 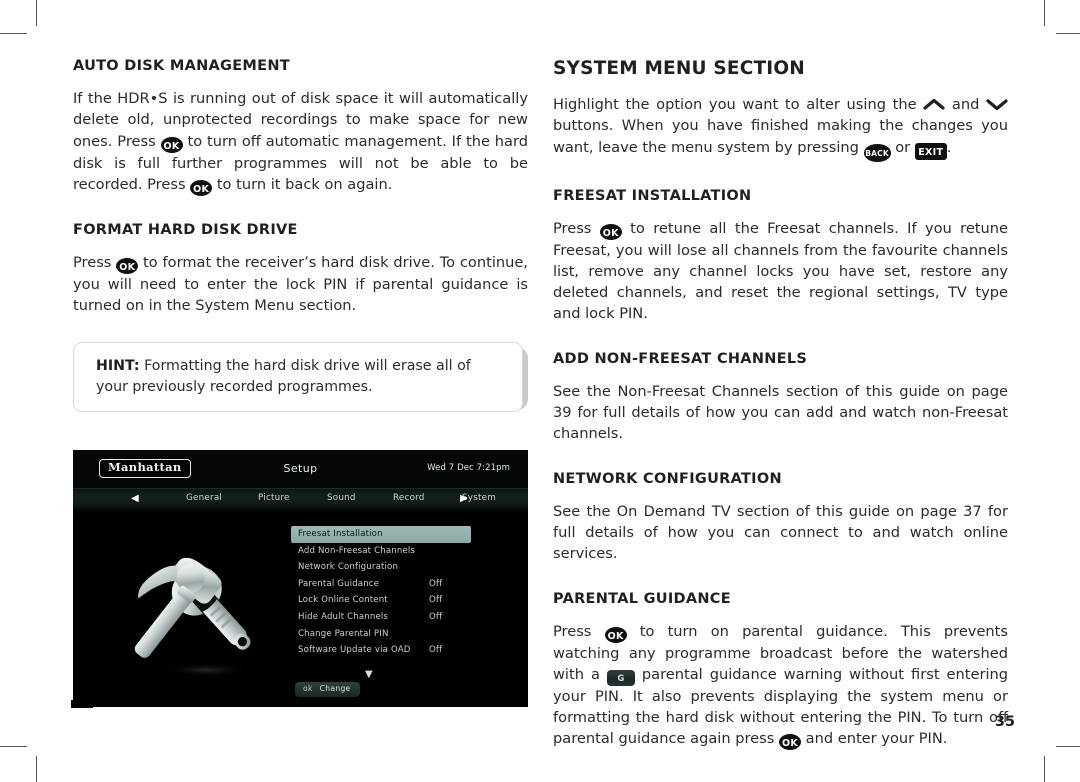 I want to click on heading-freesat-installation: FREESAT INSTALLATION, so click(x=652, y=195).